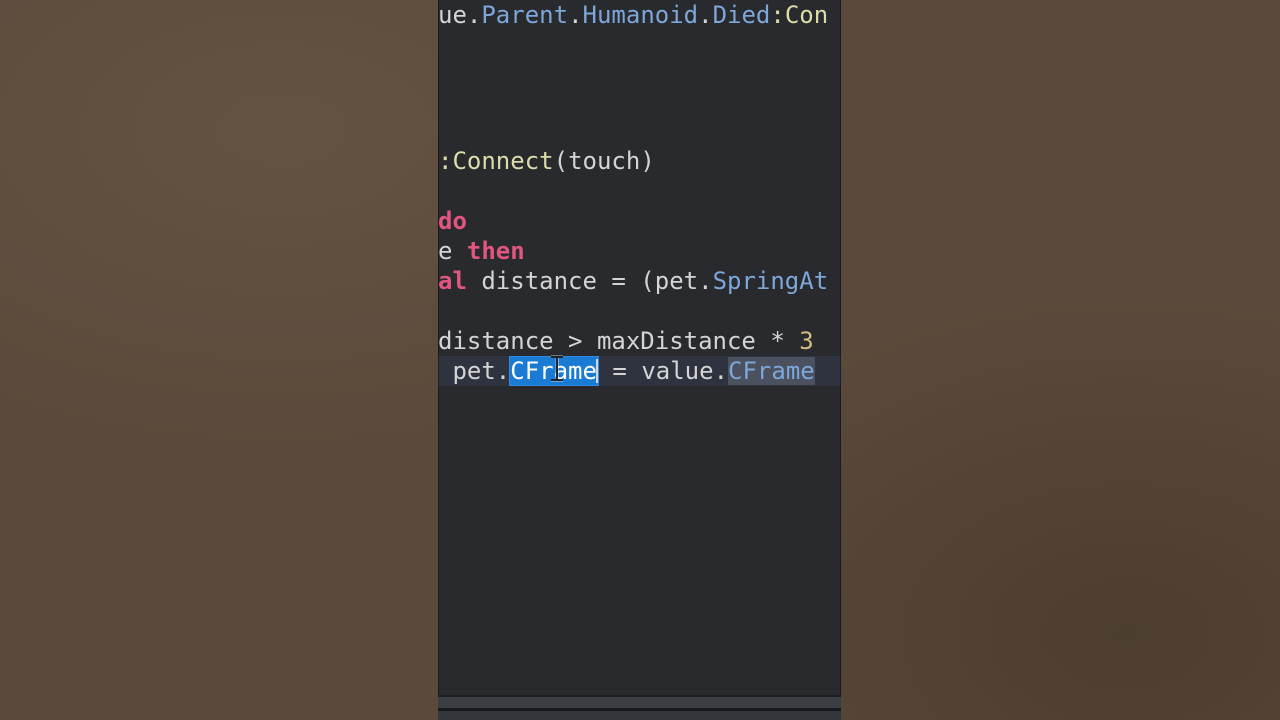 This screenshot has height=720, width=1280. What do you see at coordinates (770, 281) in the screenshot?
I see `code-token: SpringAt` at bounding box center [770, 281].